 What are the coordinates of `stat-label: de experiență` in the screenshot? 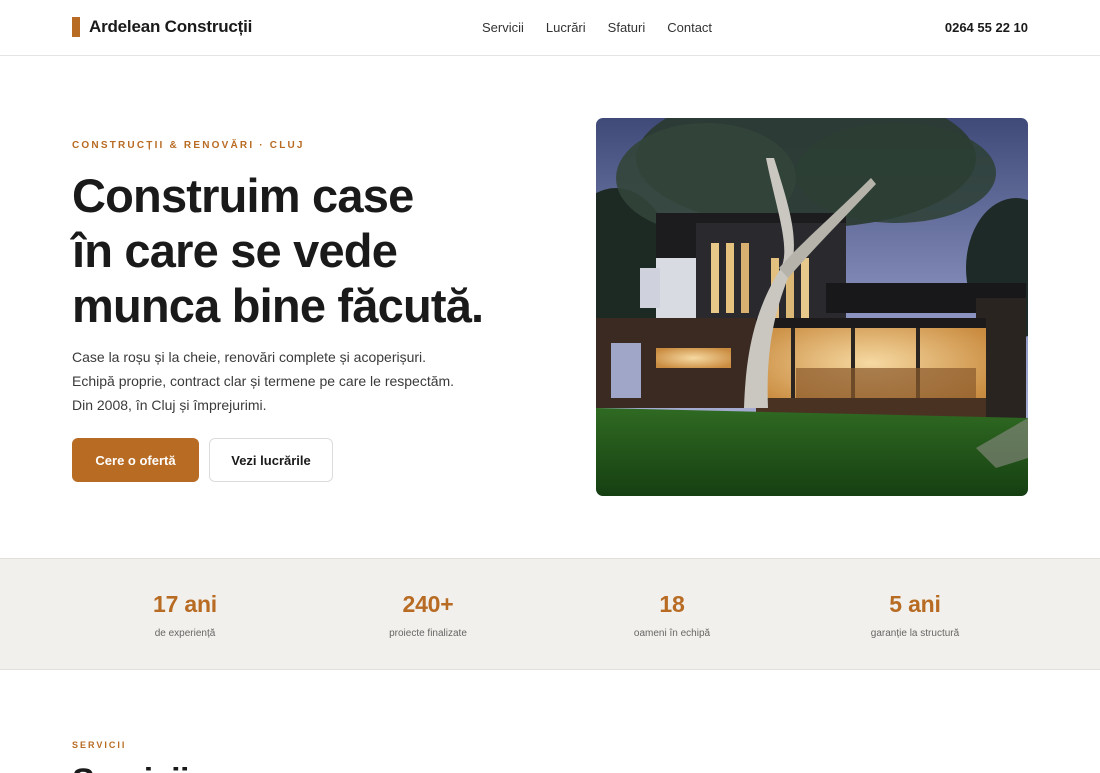 It's located at (185, 633).